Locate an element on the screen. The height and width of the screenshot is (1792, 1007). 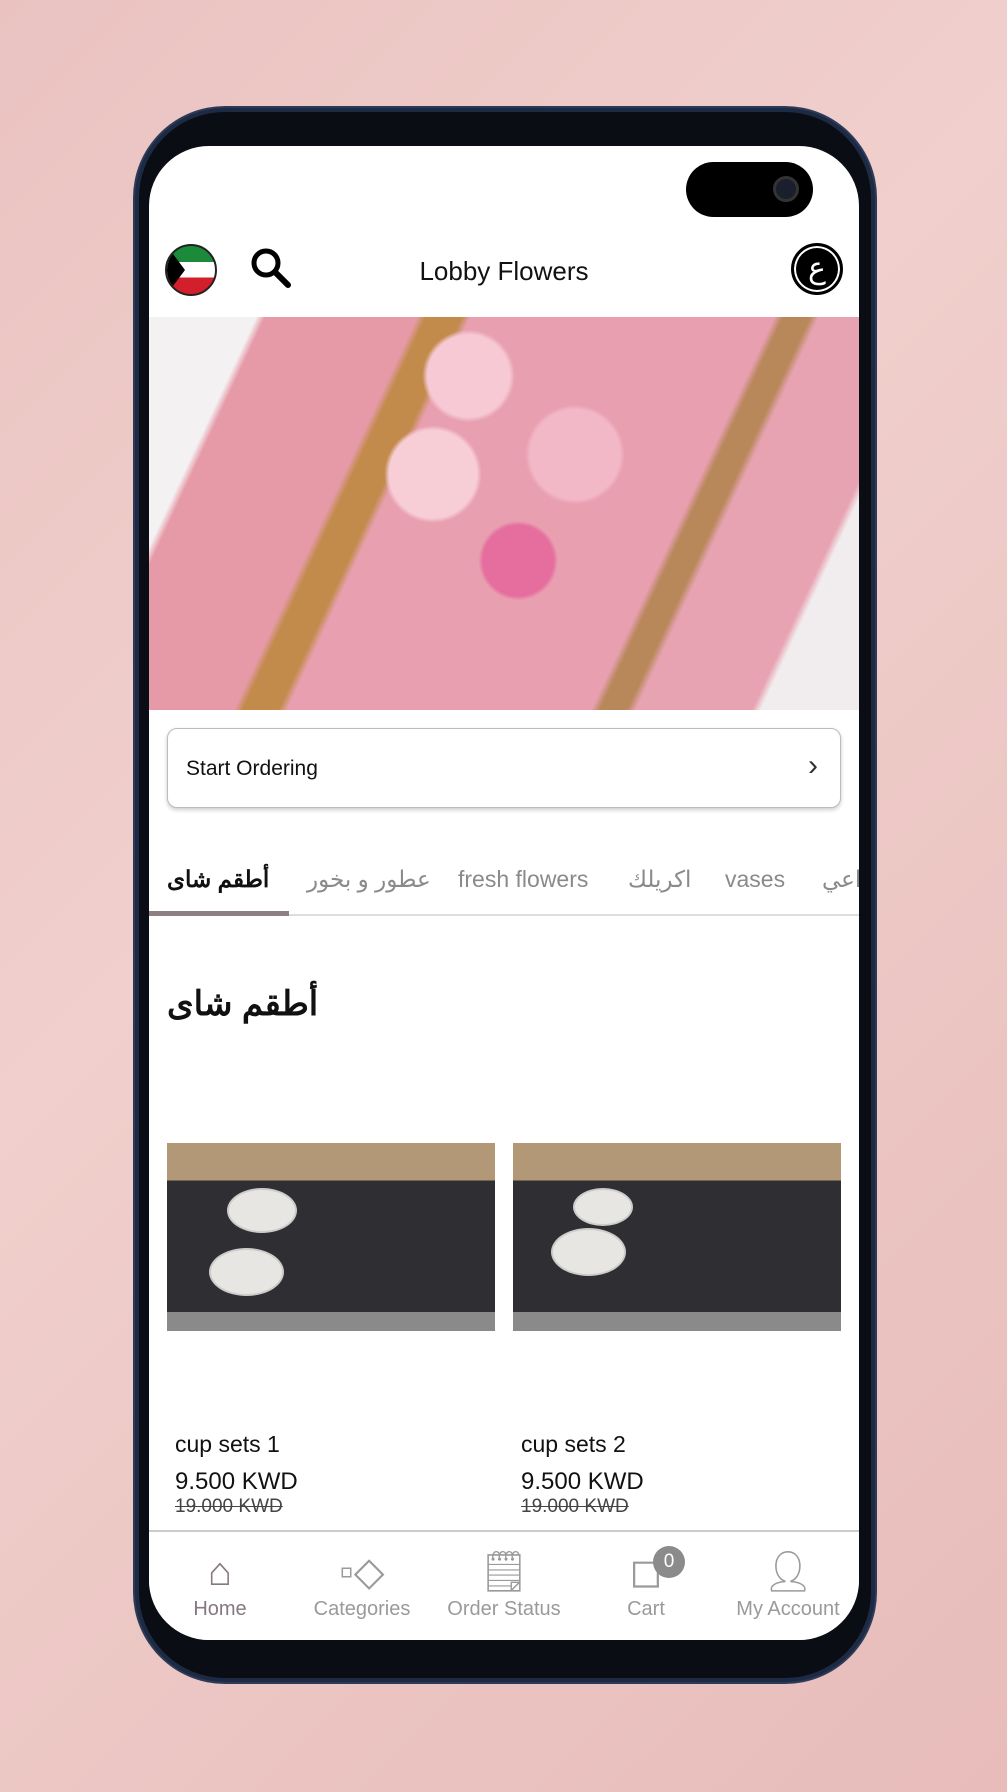
app-title: Lobby Flowers is located at coordinates (504, 271).